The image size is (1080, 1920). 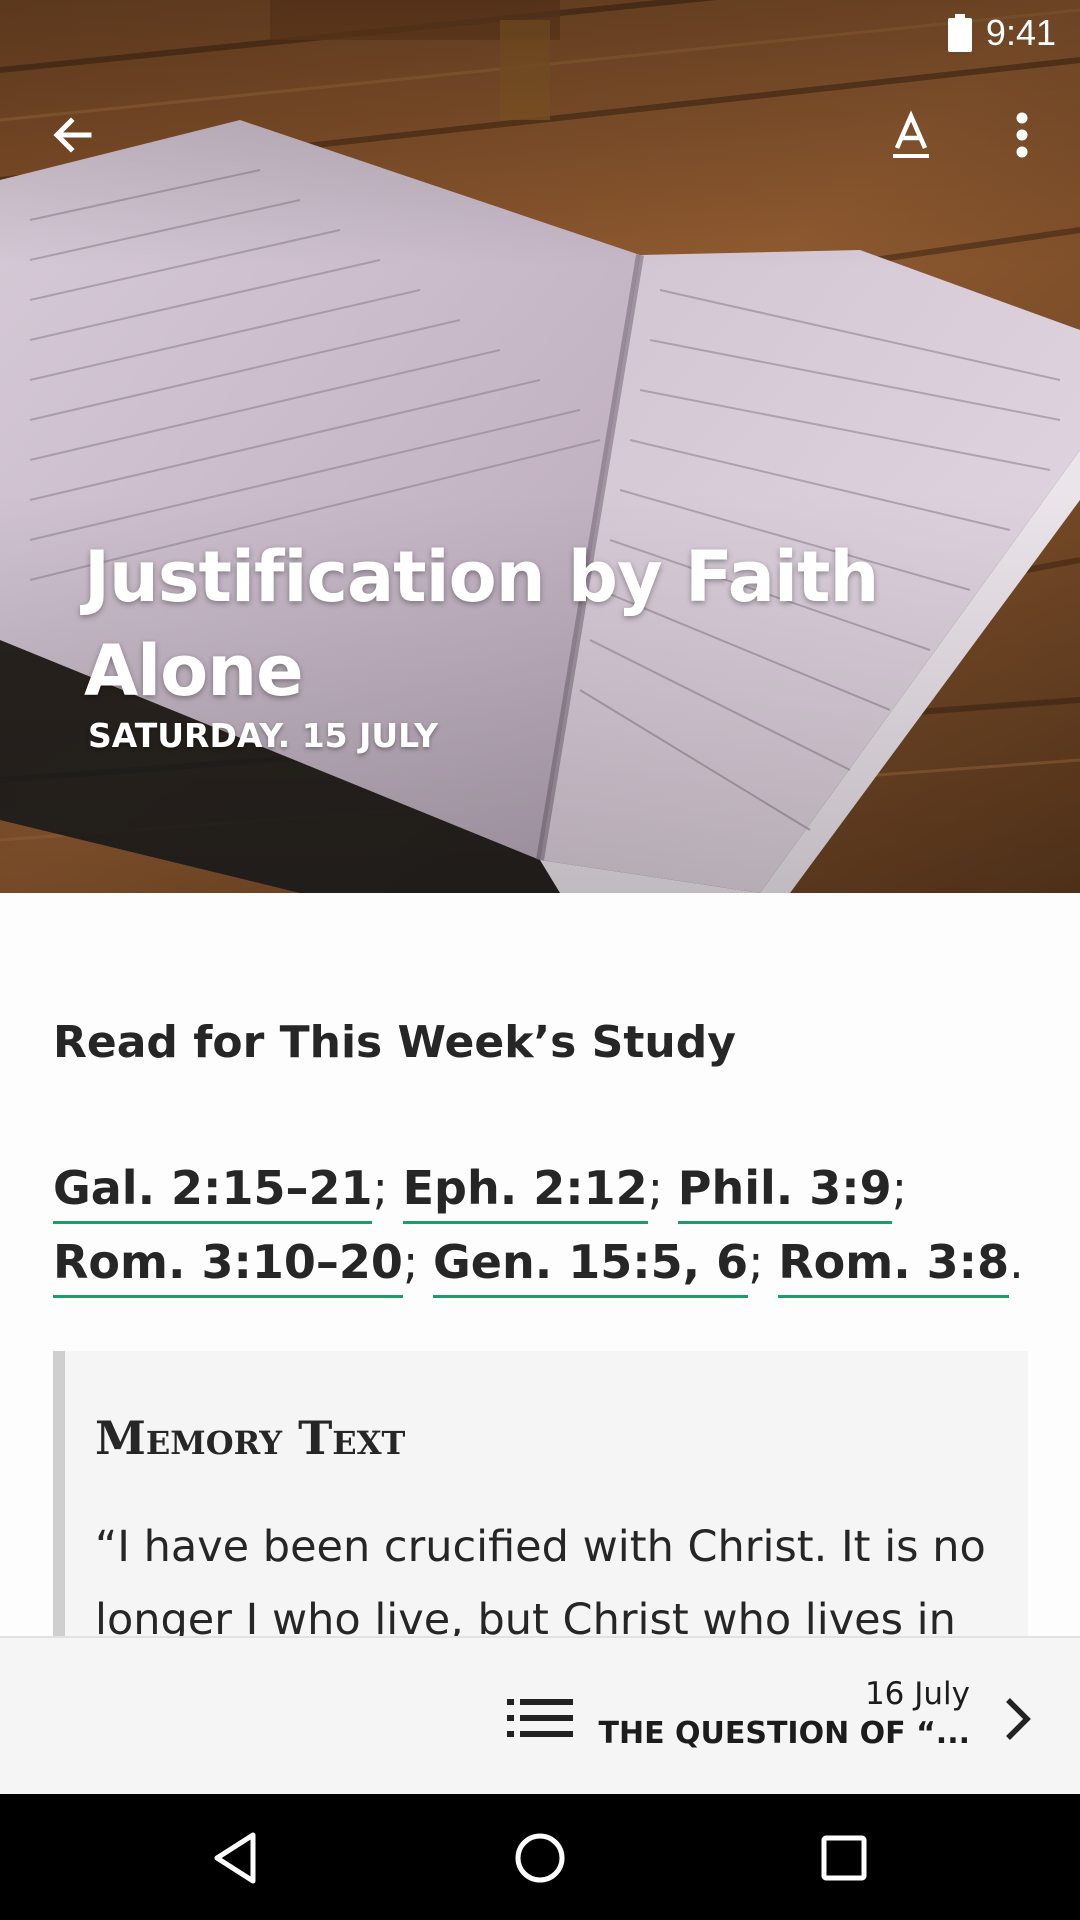 What do you see at coordinates (250, 1438) in the screenshot?
I see `memory-text-label: Memory Text` at bounding box center [250, 1438].